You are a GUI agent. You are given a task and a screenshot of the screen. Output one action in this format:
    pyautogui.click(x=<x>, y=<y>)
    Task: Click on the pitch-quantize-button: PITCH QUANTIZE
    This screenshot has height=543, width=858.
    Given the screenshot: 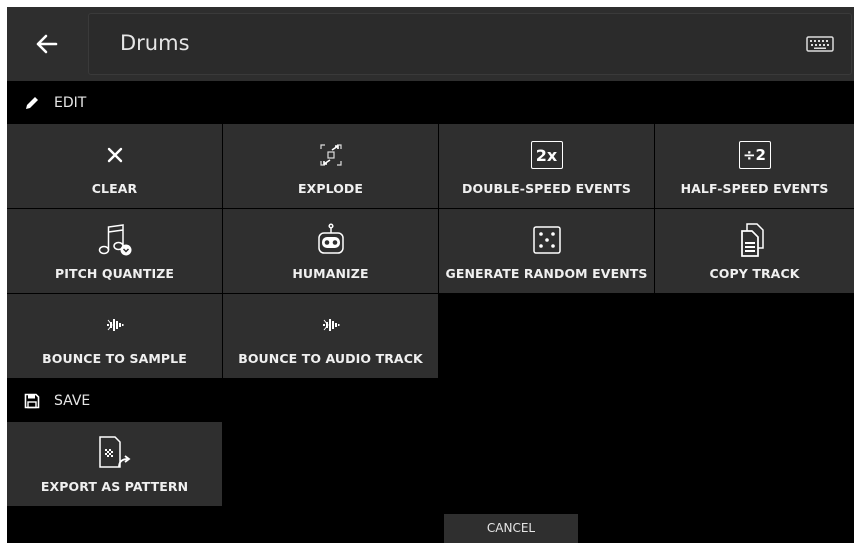 What is the action you would take?
    pyautogui.click(x=114, y=251)
    